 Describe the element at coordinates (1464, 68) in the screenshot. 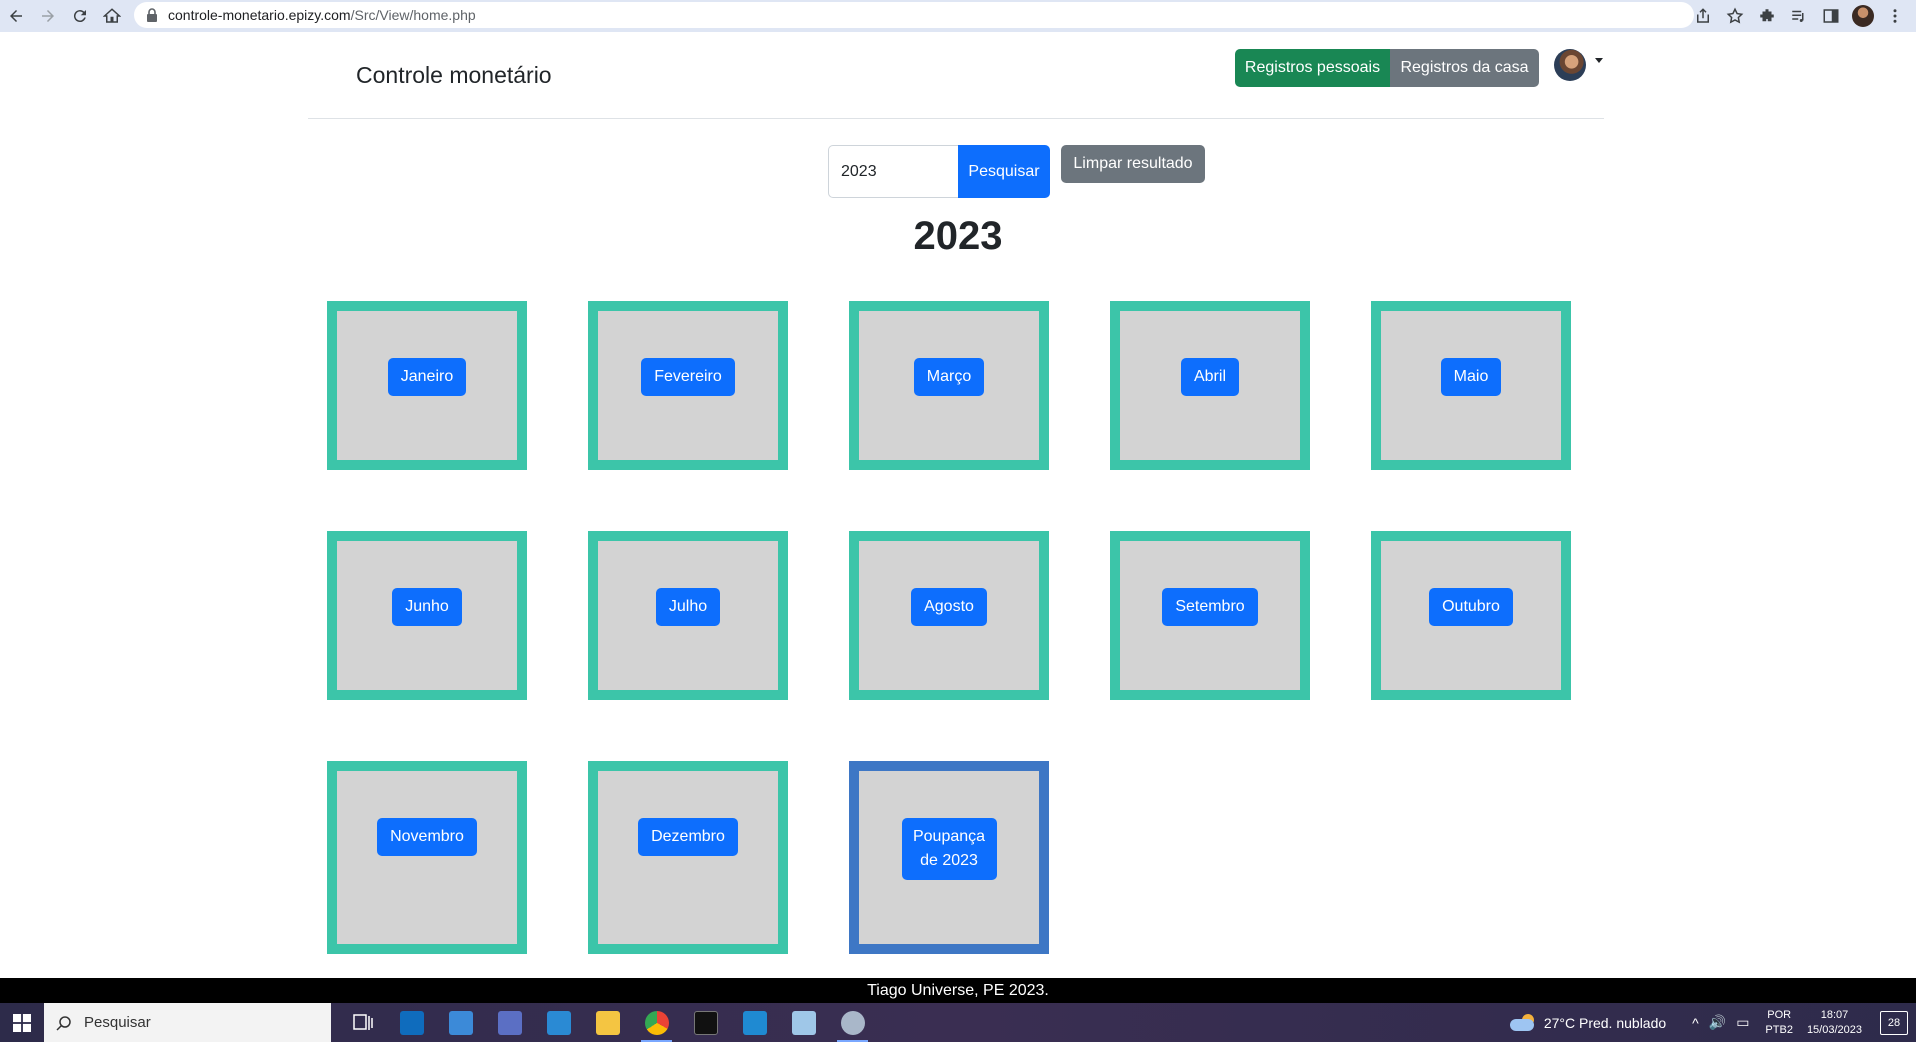

I see `house-records-button: Registros da casa` at that location.